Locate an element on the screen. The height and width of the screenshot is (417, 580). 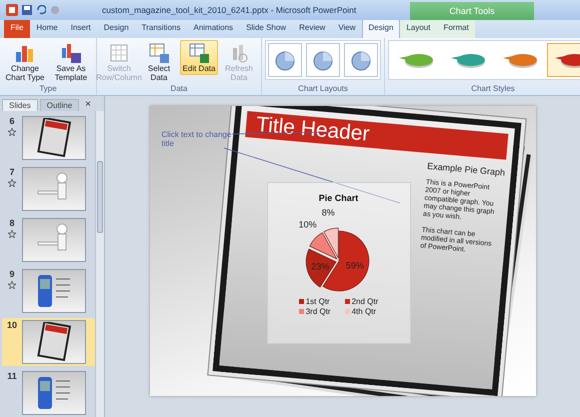
ribbon-tab: Slide Show is located at coordinates (266, 28).